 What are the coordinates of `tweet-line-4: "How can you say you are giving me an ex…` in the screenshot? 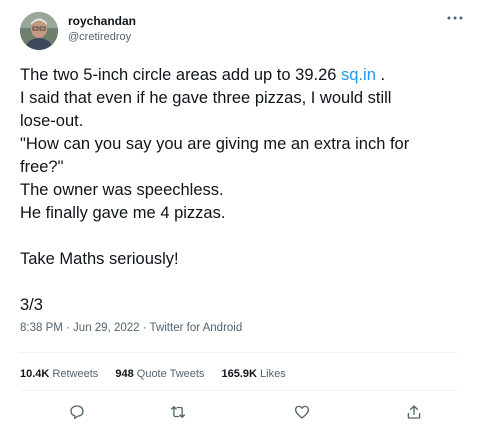 It's located at (215, 144).